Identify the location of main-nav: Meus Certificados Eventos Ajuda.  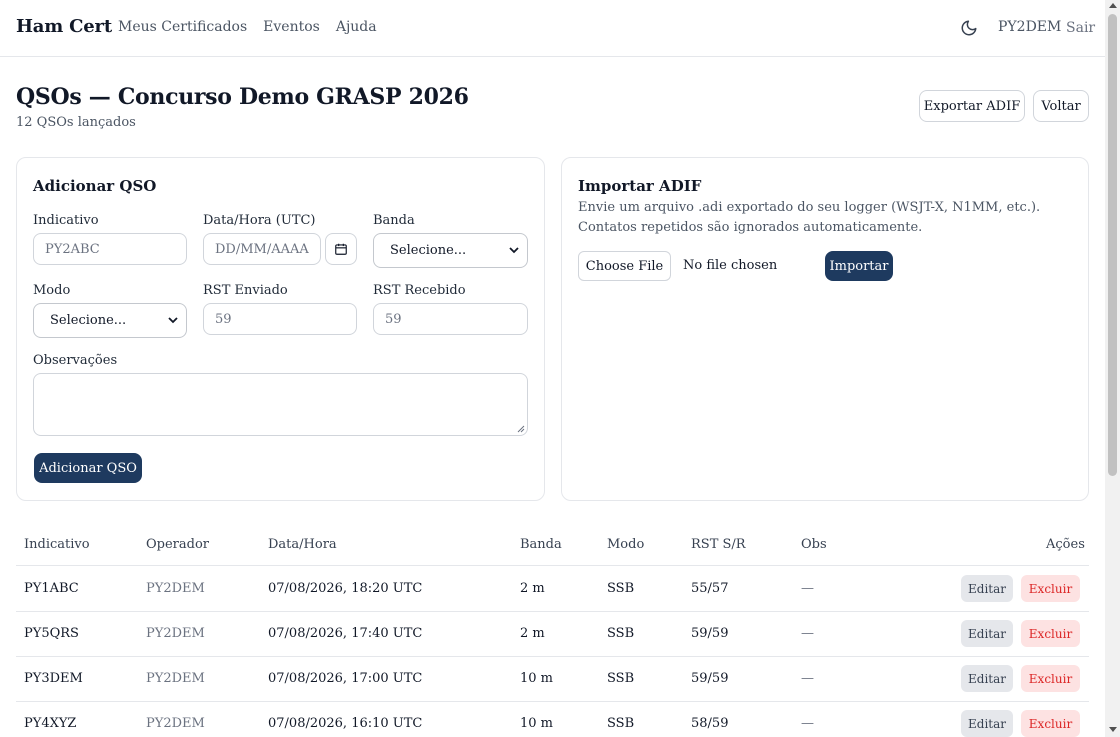
(247, 27).